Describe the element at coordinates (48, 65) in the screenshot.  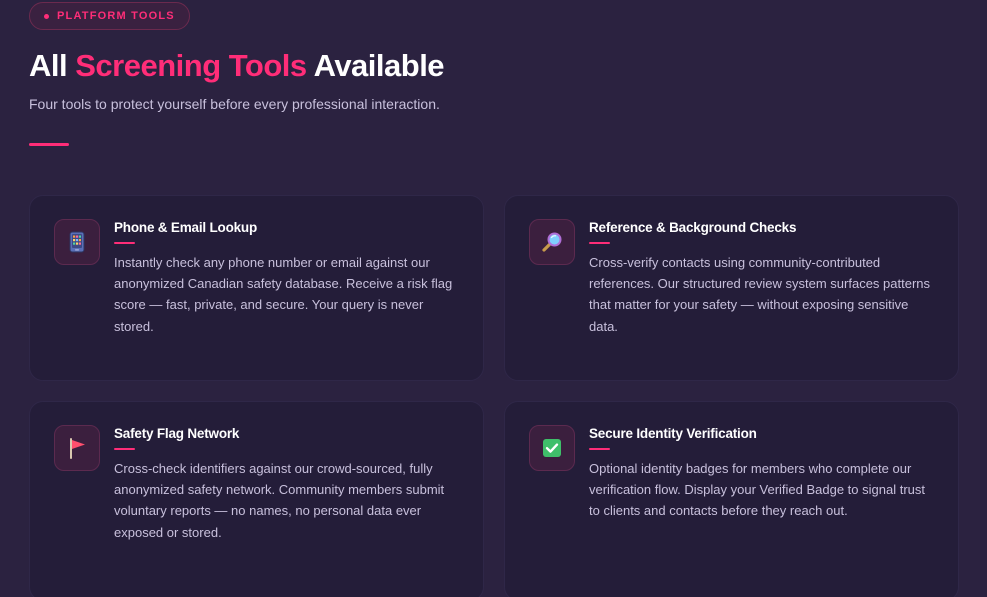
I see `title-part-1: All` at that location.